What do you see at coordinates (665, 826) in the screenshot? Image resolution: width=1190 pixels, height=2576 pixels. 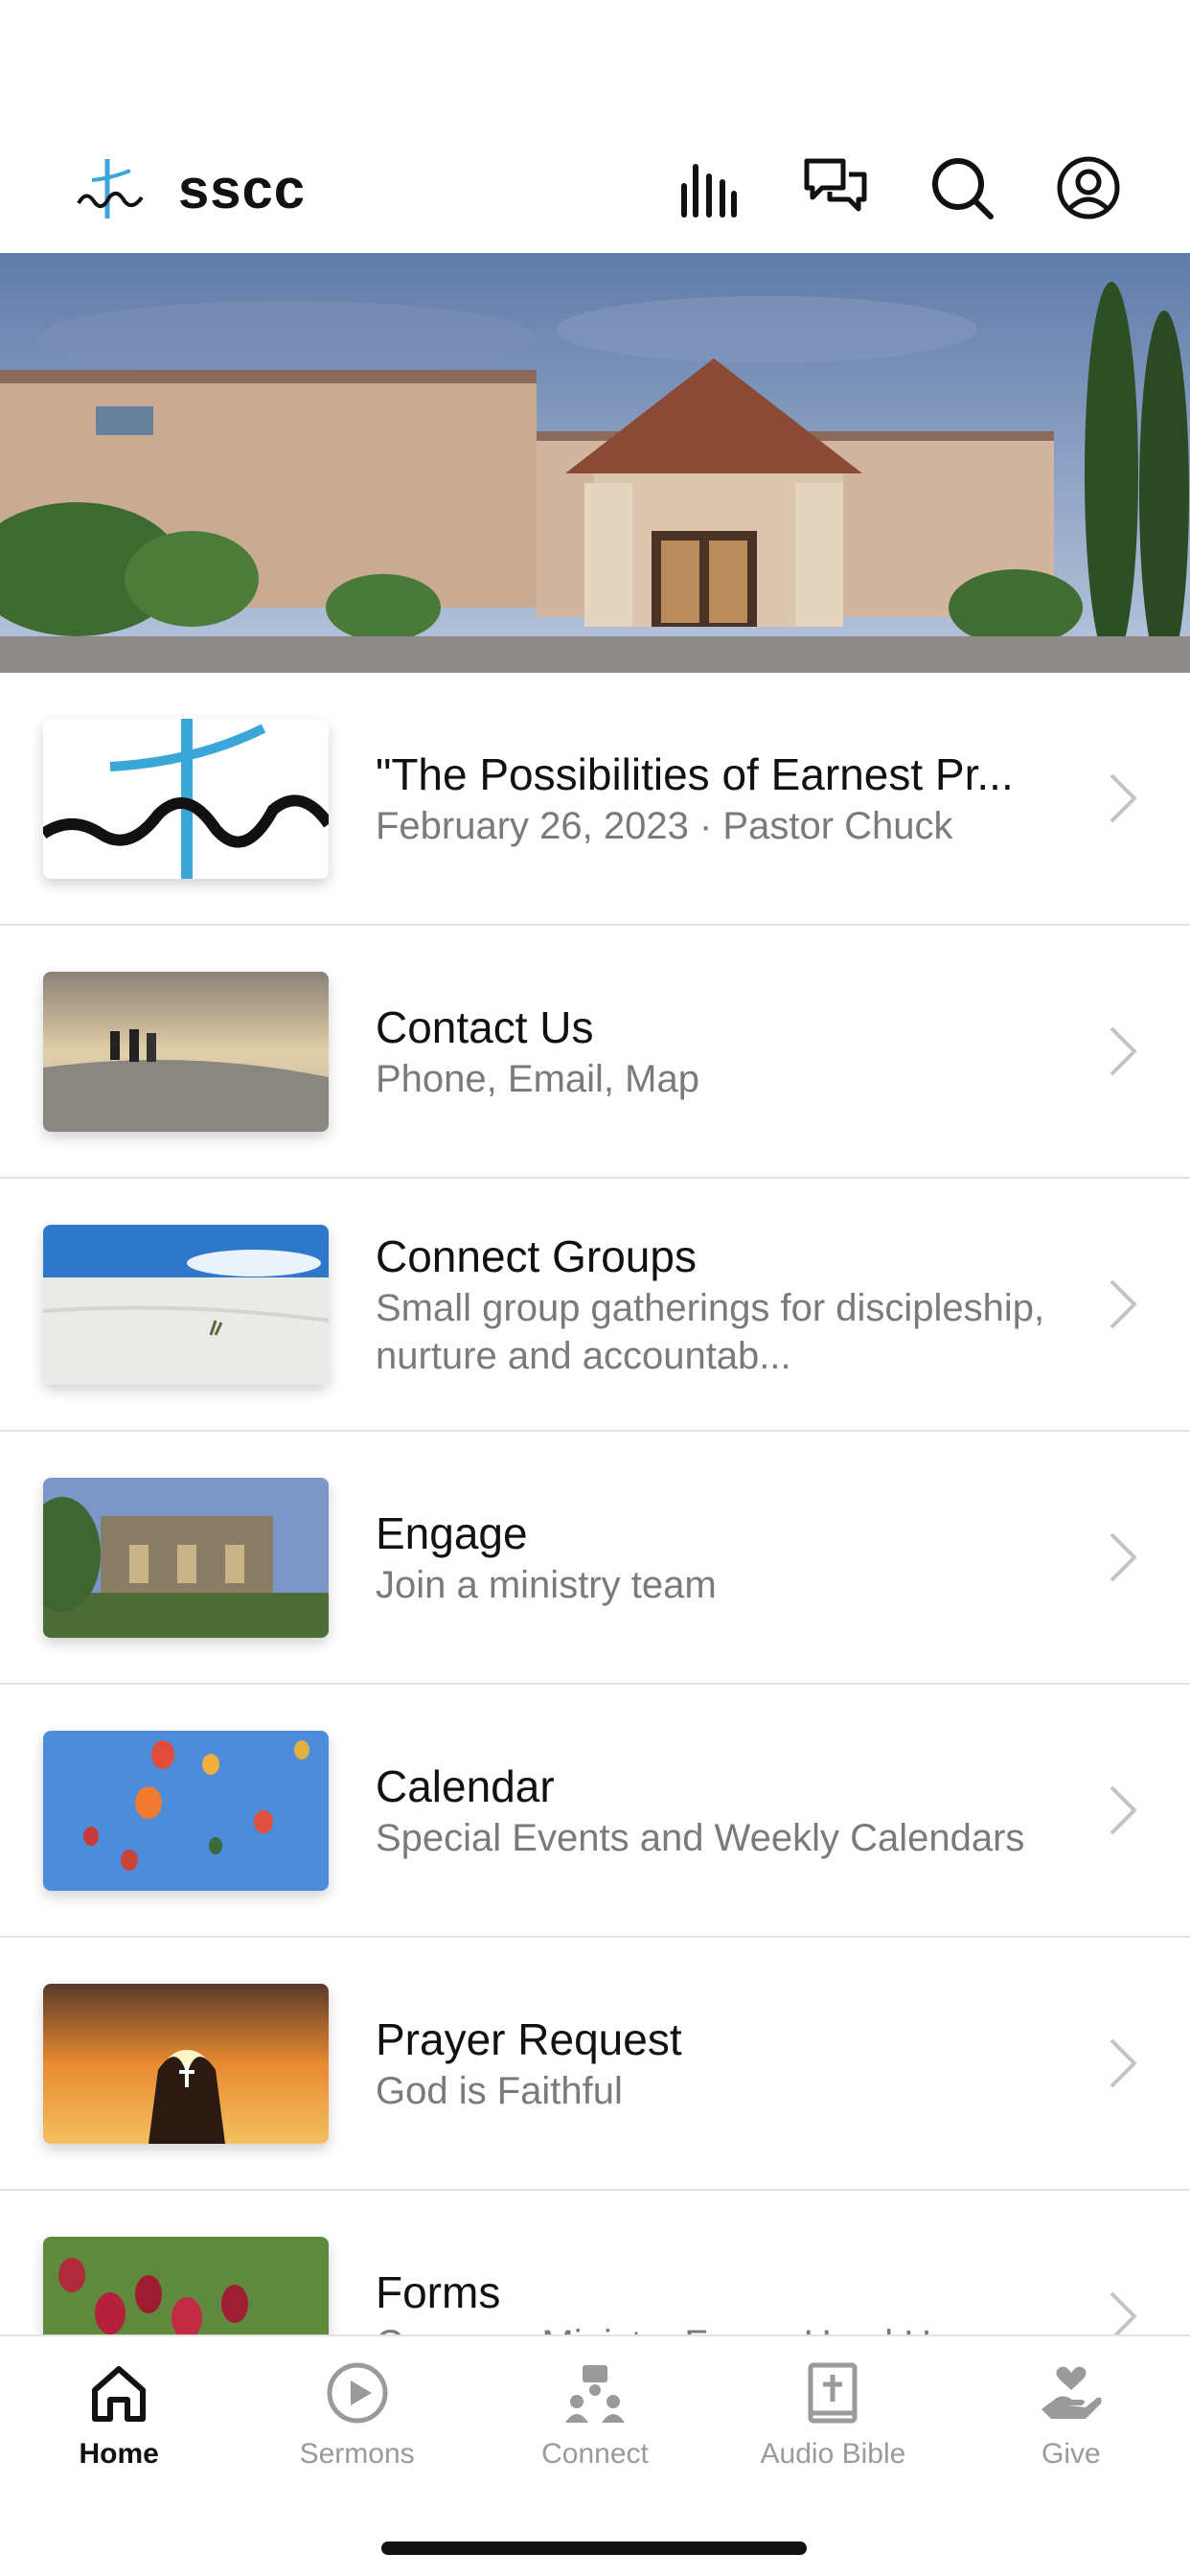 I see `list-item-subtitle: February 26, 2023 · Pastor Chuck` at bounding box center [665, 826].